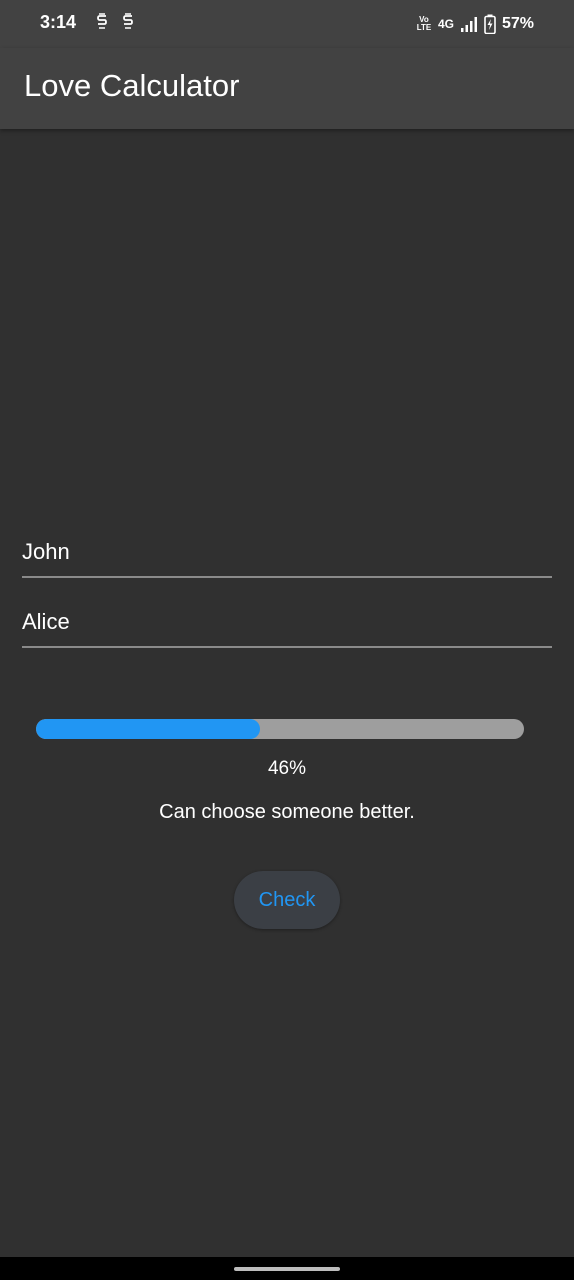  I want to click on check-button: Check, so click(287, 900).